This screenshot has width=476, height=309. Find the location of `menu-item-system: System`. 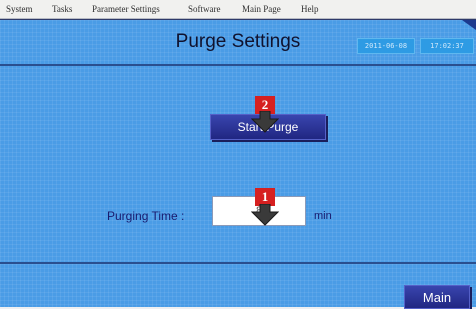

menu-item-system: System is located at coordinates (19, 9).